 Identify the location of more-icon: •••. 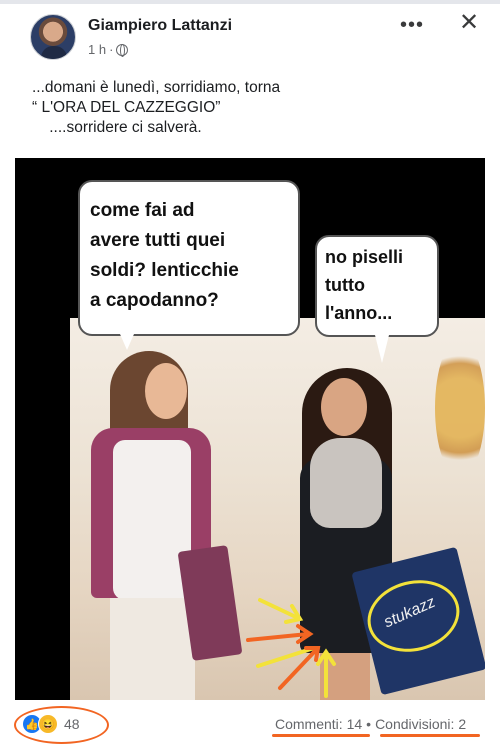
(412, 25).